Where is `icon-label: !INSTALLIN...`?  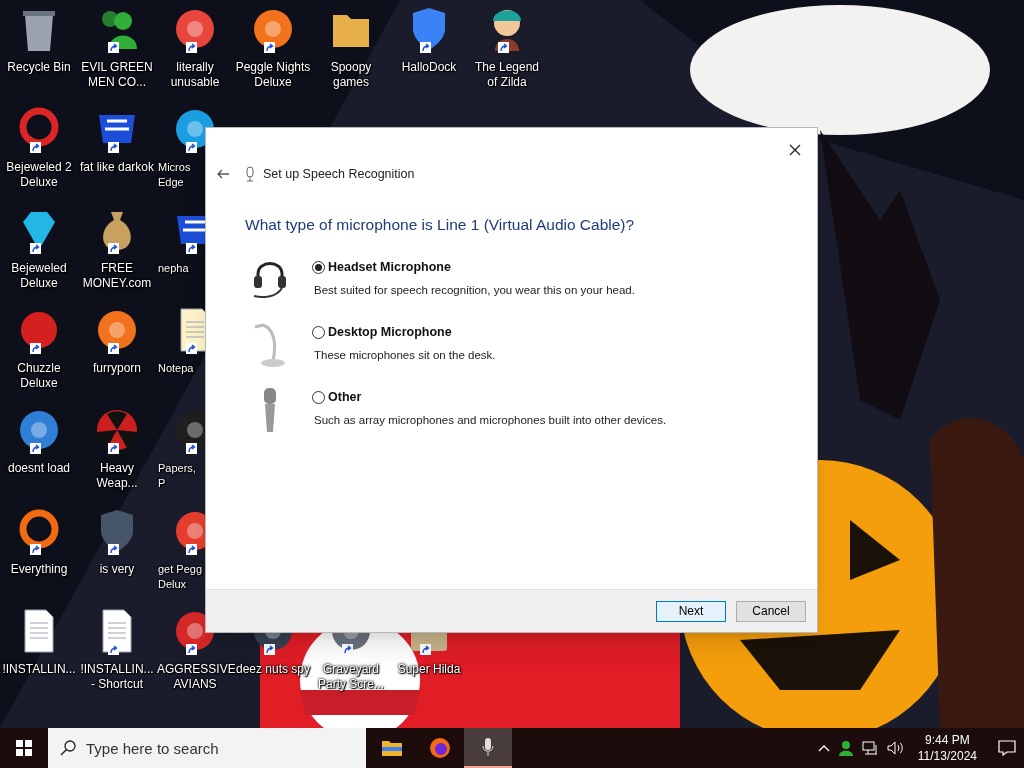
icon-label: !INSTALLIN... is located at coordinates (39, 669).